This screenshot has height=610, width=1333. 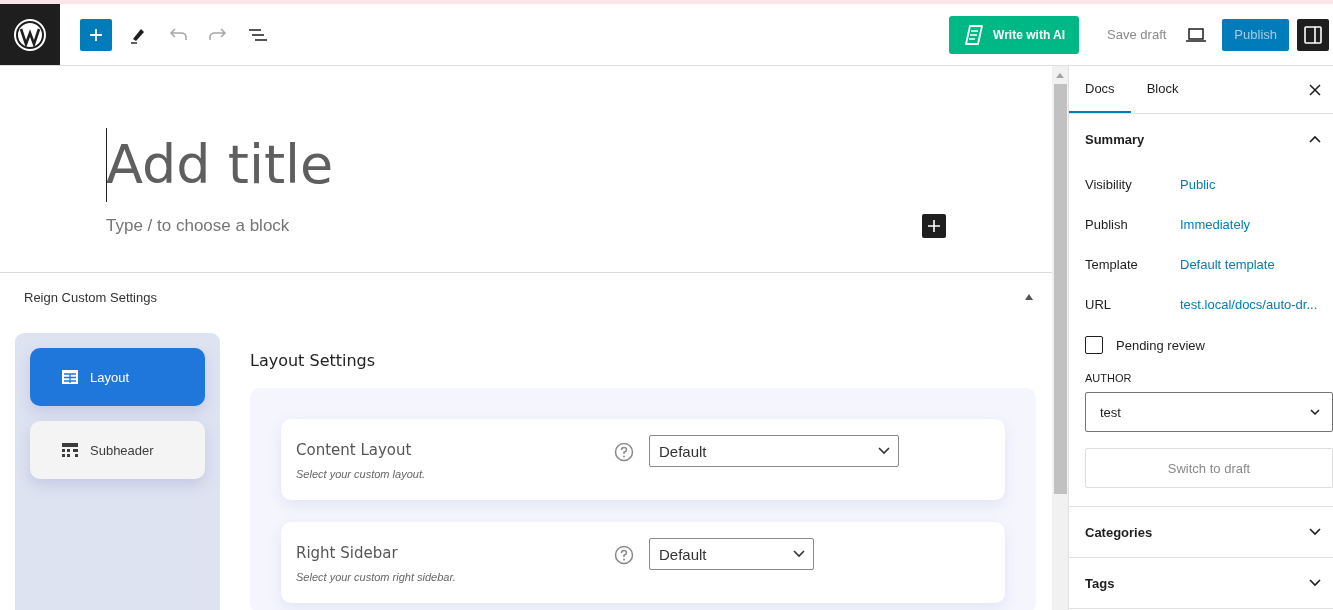 What do you see at coordinates (90, 297) in the screenshot?
I see `meta-box-title: Reign Custom Settings` at bounding box center [90, 297].